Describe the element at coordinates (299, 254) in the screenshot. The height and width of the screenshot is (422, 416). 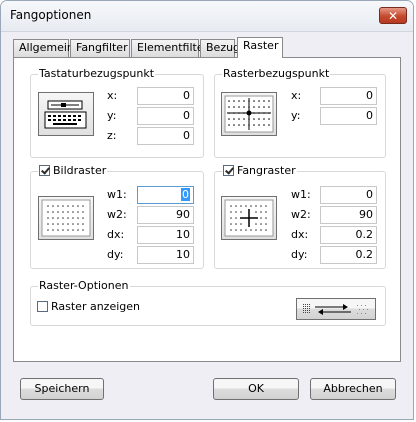
I see `fangraster-dy-label: dy:` at that location.